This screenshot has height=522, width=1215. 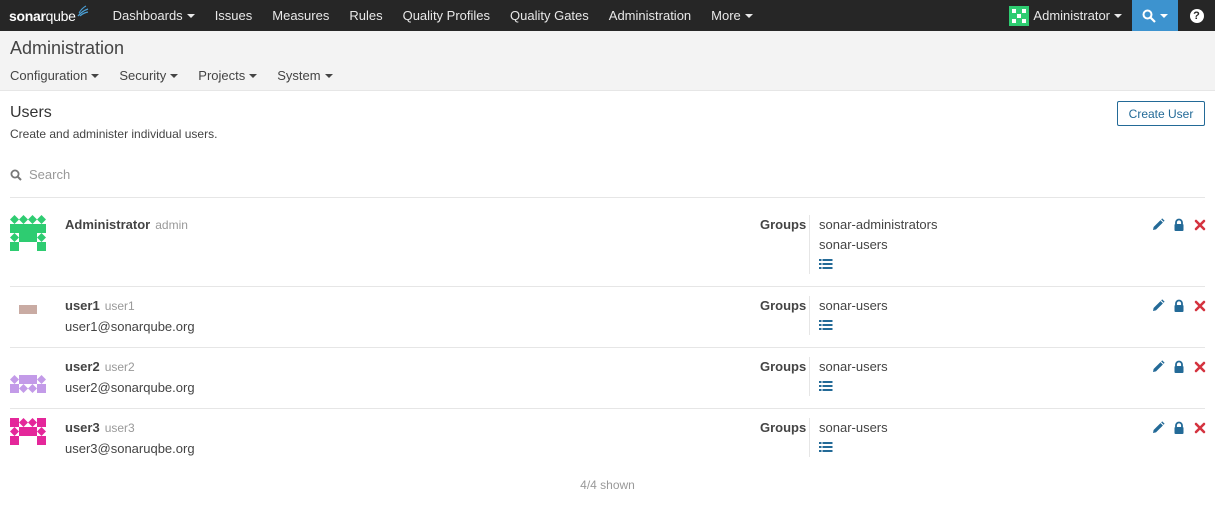 I want to click on sonarqube-logo: sonarqube, so click(x=51, y=15).